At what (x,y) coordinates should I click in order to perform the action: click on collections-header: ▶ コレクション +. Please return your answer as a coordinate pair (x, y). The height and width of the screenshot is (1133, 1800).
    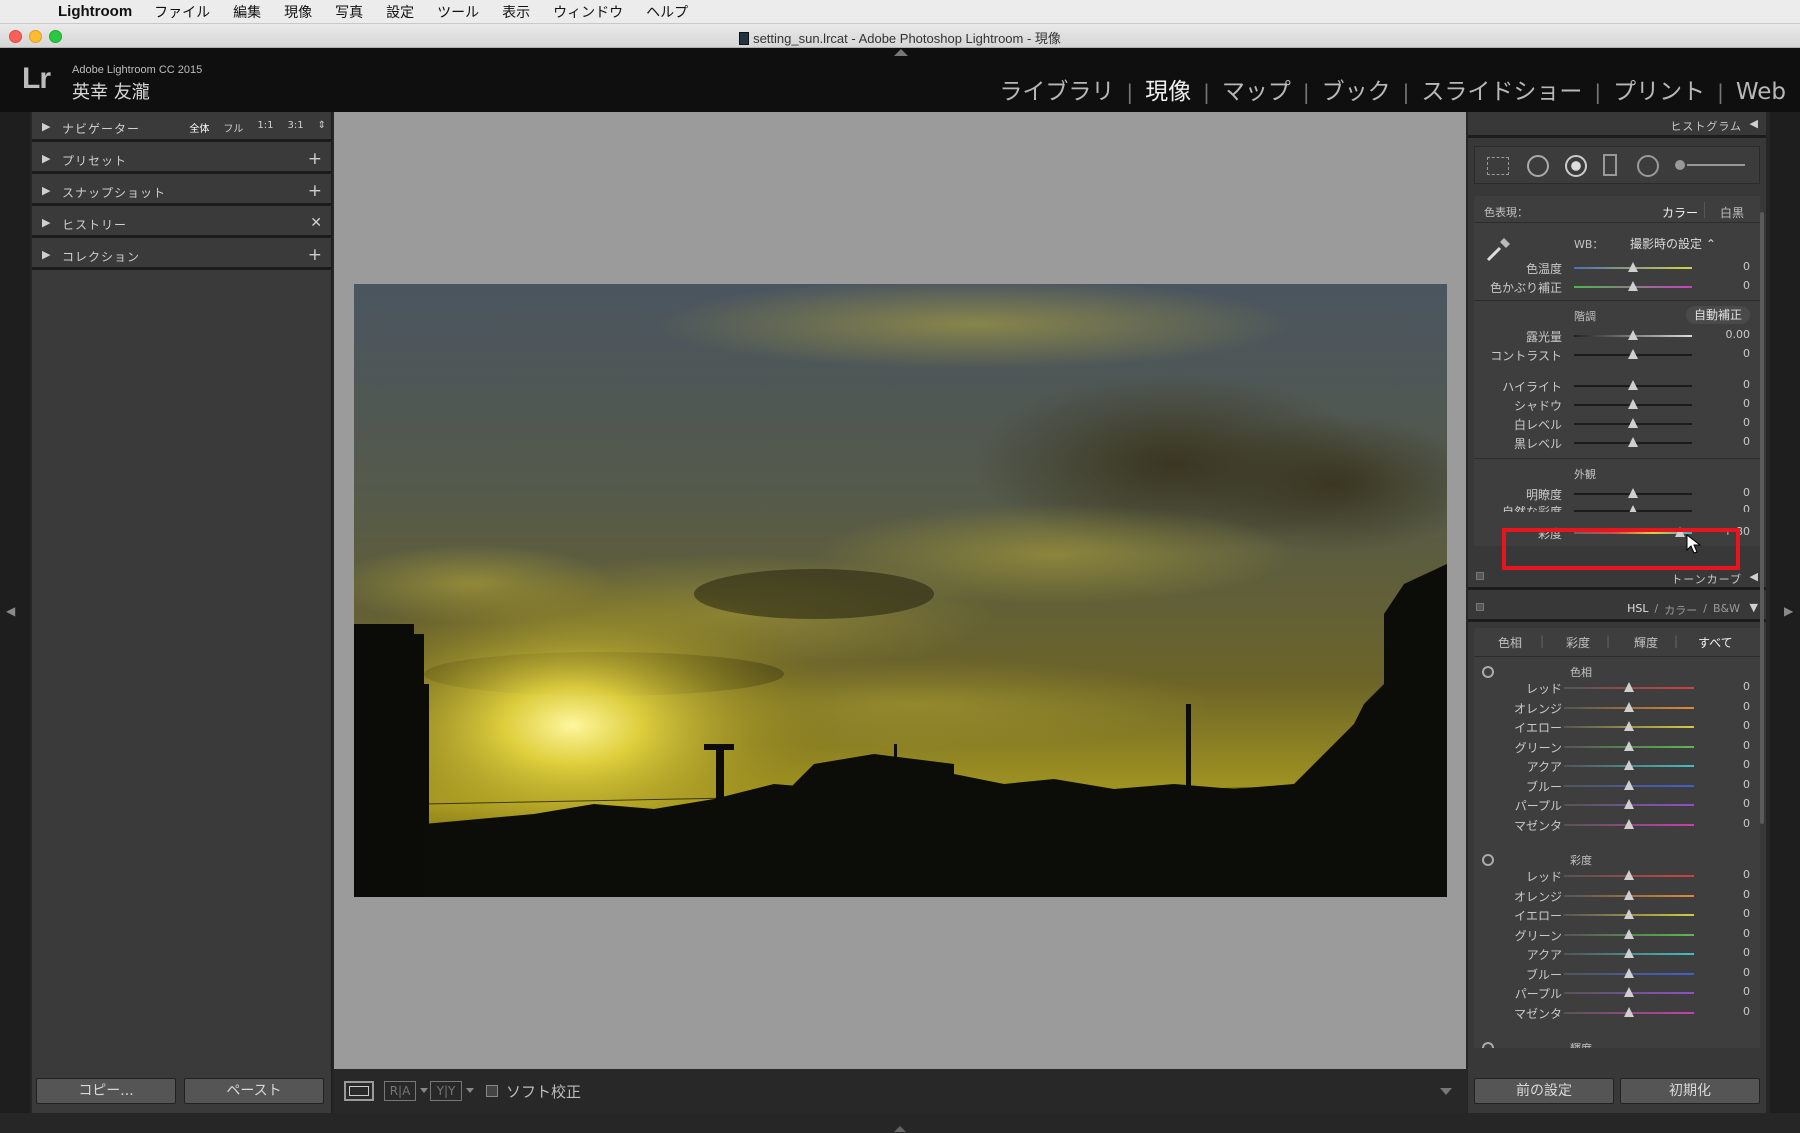
    Looking at the image, I should click on (182, 255).